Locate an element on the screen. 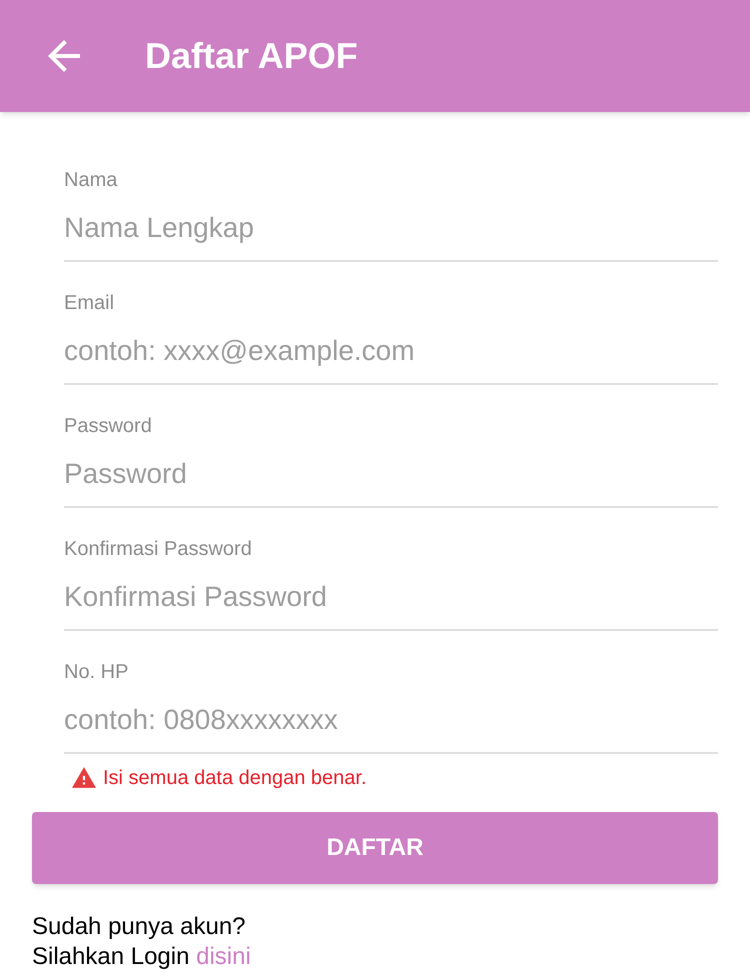  field-label: No. HP is located at coordinates (96, 672).